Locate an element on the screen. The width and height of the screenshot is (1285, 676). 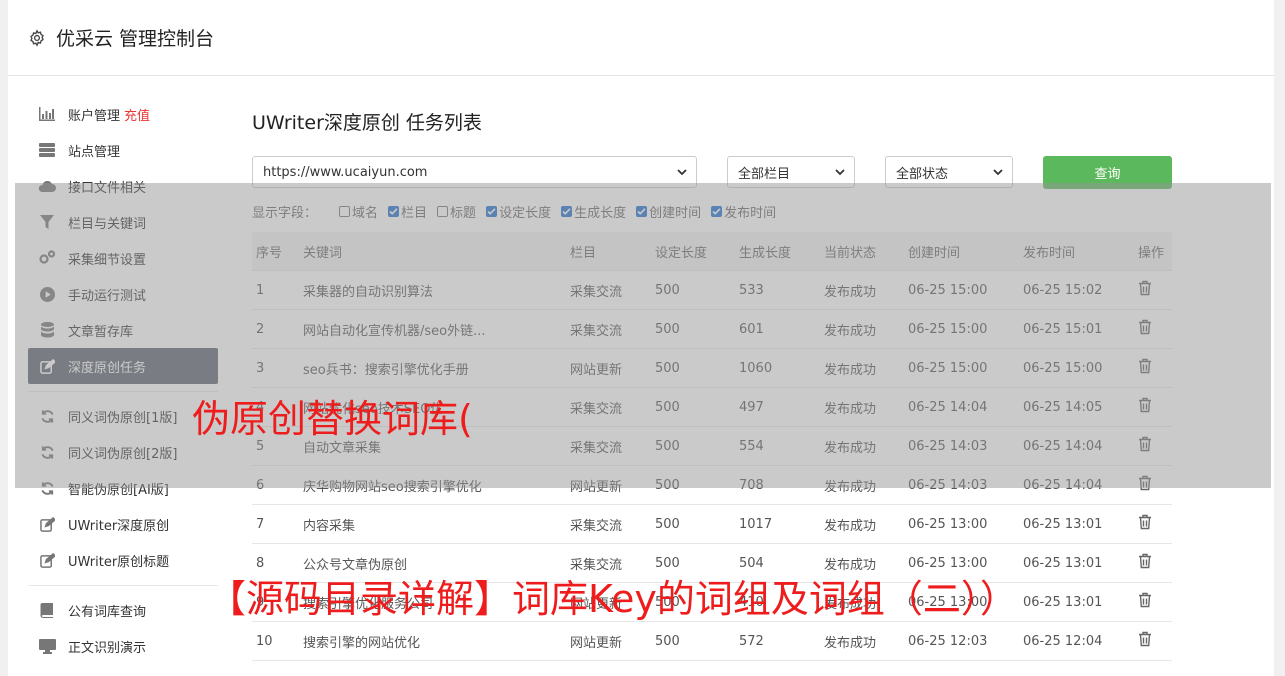
field-checkbox-set-length: 设定长度 is located at coordinates (518, 211).